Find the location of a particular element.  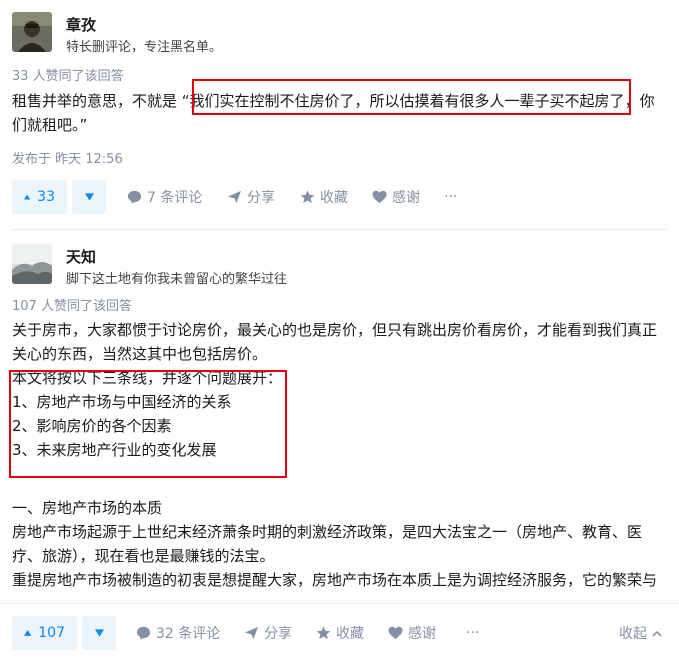

vote-count-text: 107 人赞同了该回答 is located at coordinates (72, 306).